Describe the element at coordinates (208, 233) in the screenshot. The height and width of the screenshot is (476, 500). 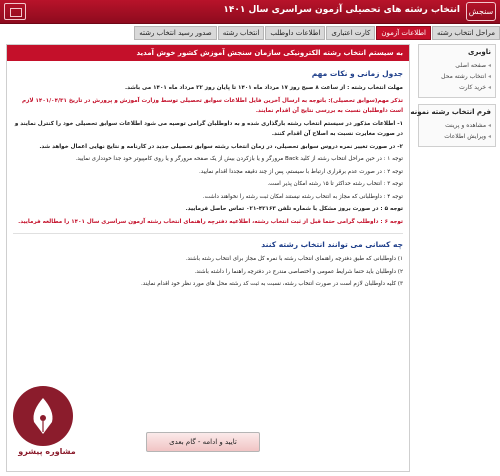
I see `divider` at that location.